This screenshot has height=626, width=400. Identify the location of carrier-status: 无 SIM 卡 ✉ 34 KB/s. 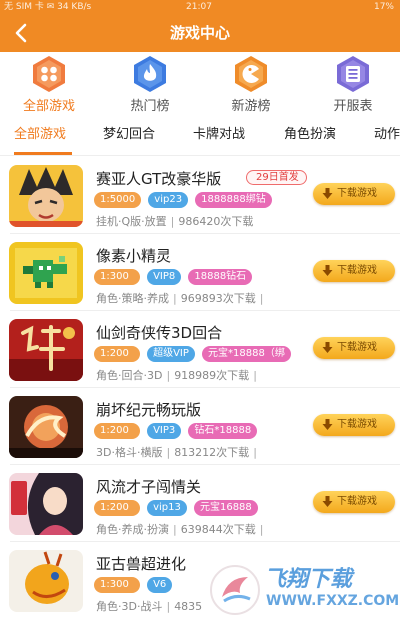
(48, 7).